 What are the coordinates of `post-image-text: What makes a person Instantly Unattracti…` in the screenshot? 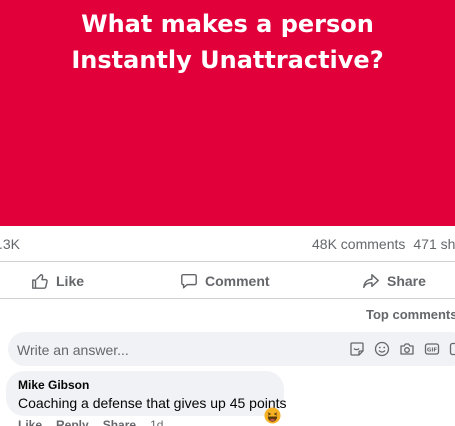 It's located at (227, 42).